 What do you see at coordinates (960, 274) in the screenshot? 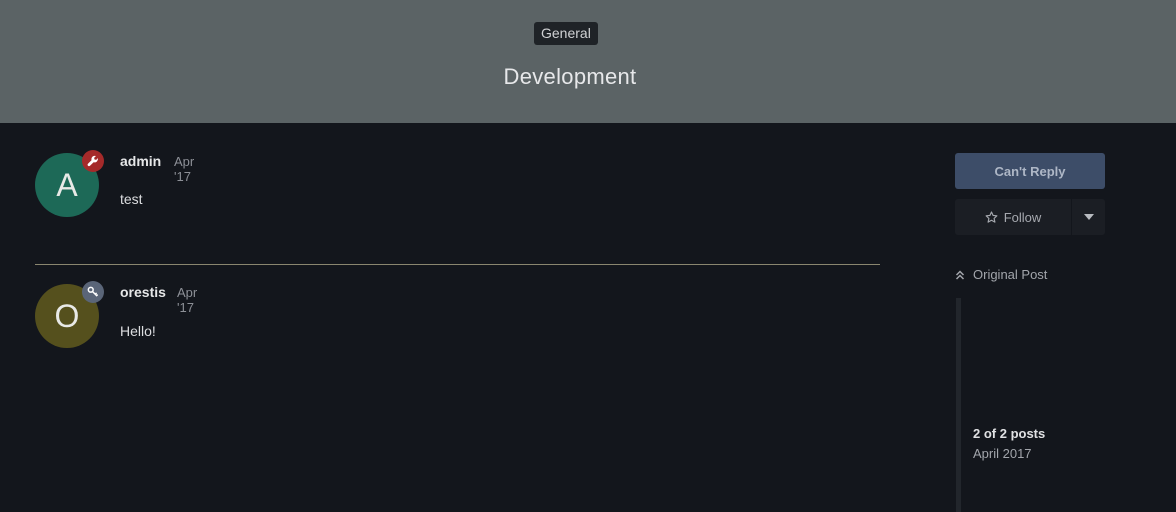
I see `double-chevron-up-icon` at bounding box center [960, 274].